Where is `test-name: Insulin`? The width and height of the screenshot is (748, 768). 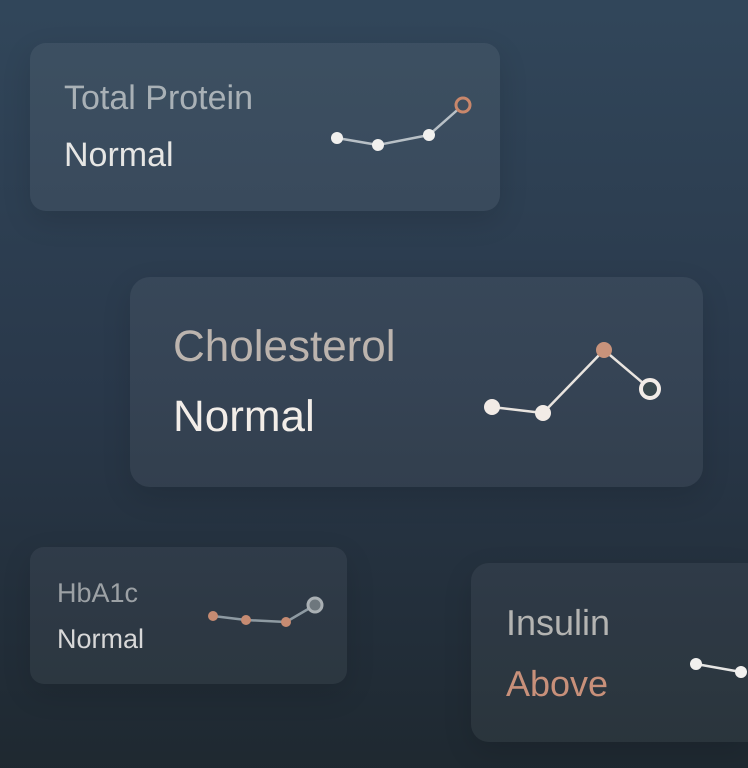
test-name: Insulin is located at coordinates (558, 622).